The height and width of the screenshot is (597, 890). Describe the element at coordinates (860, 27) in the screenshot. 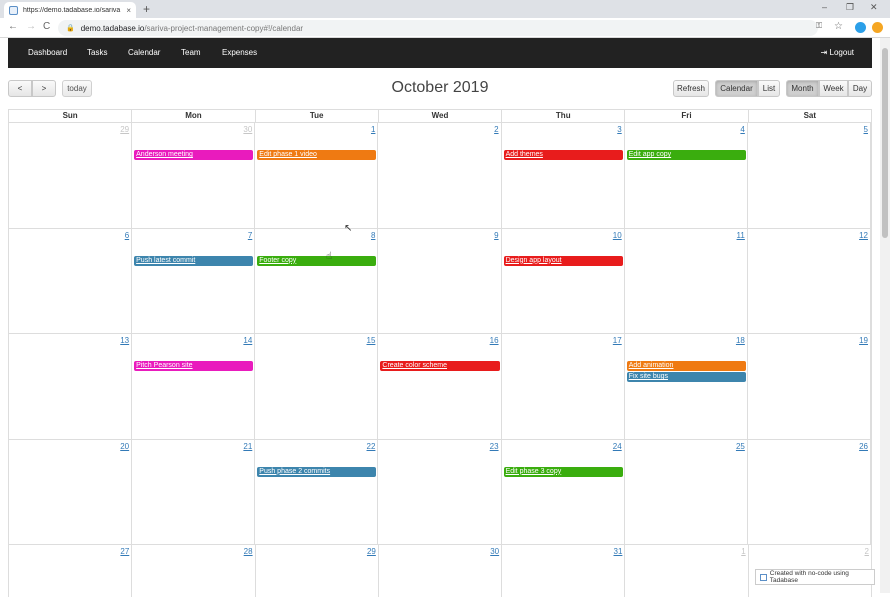

I see `extension-icon` at that location.